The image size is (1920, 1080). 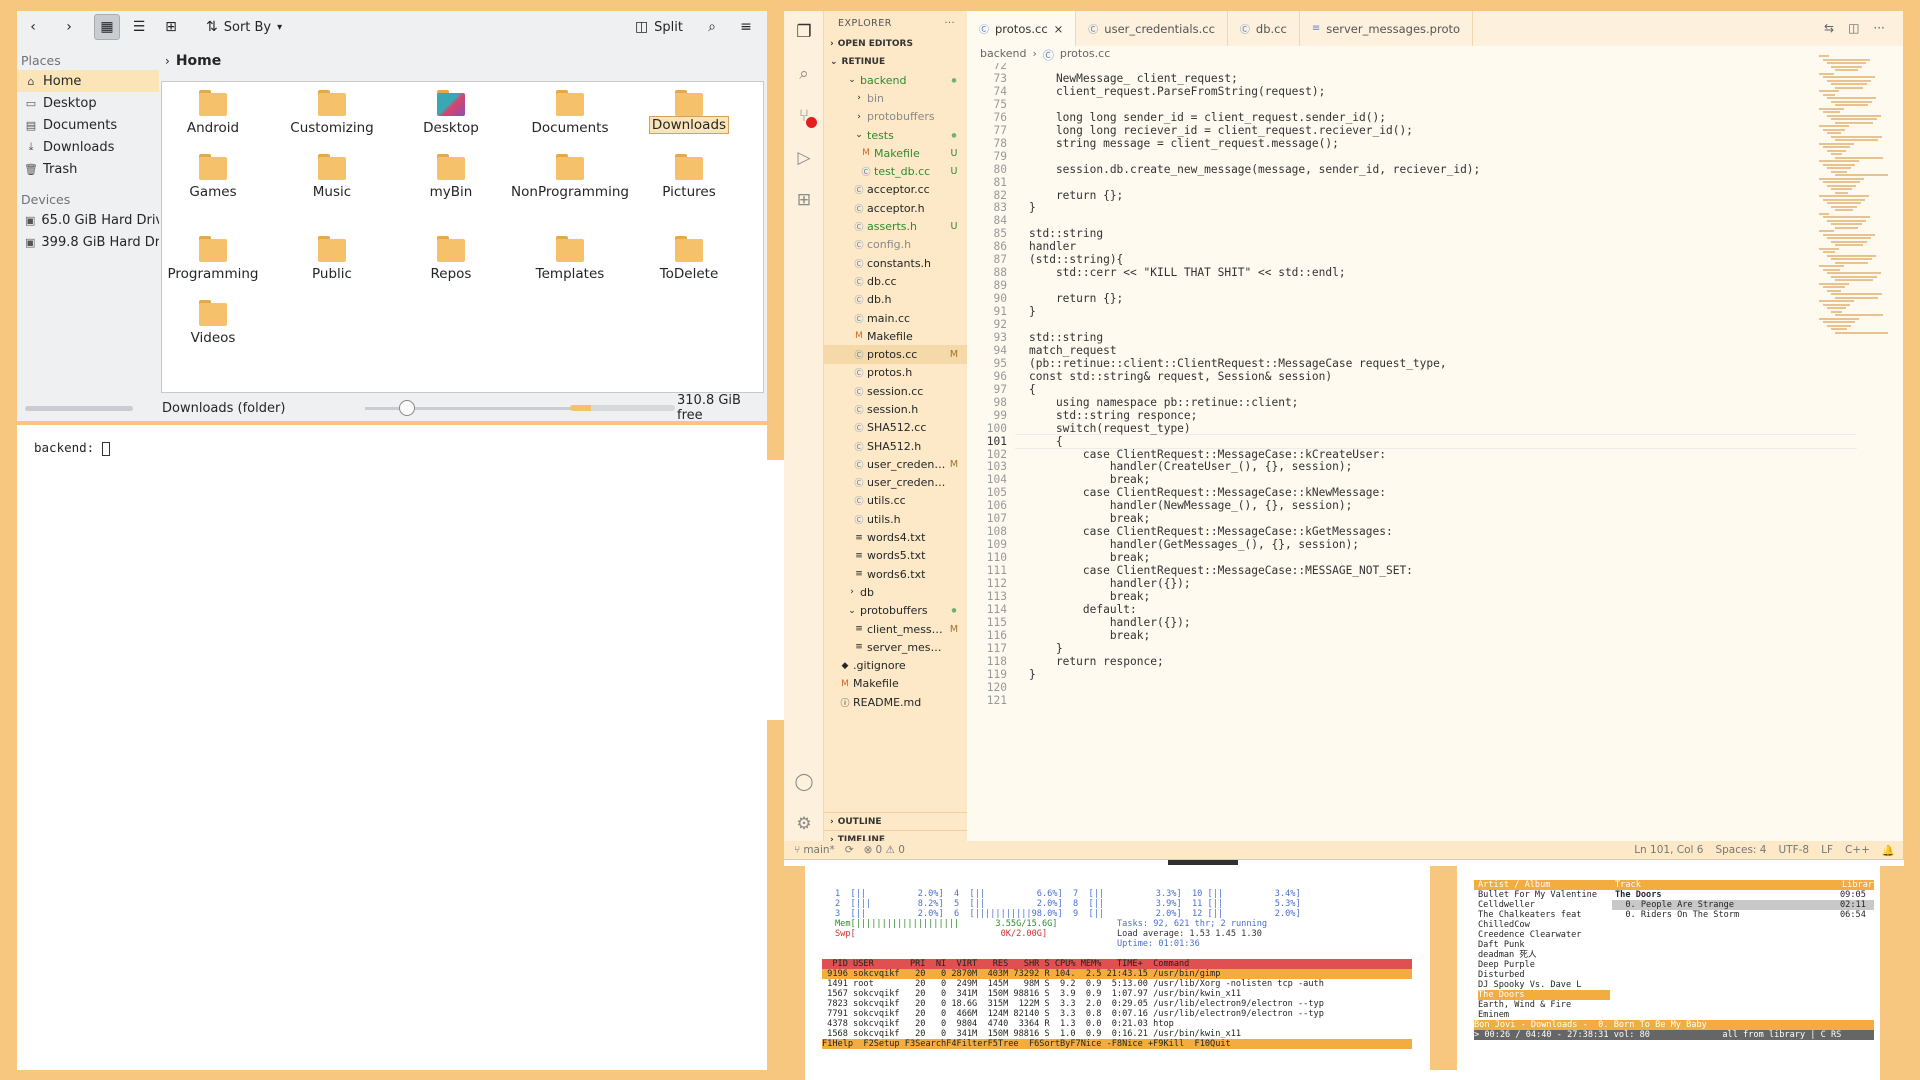 I want to click on cmus-track: 0. Riders On The Storm, so click(x=1677, y=915).